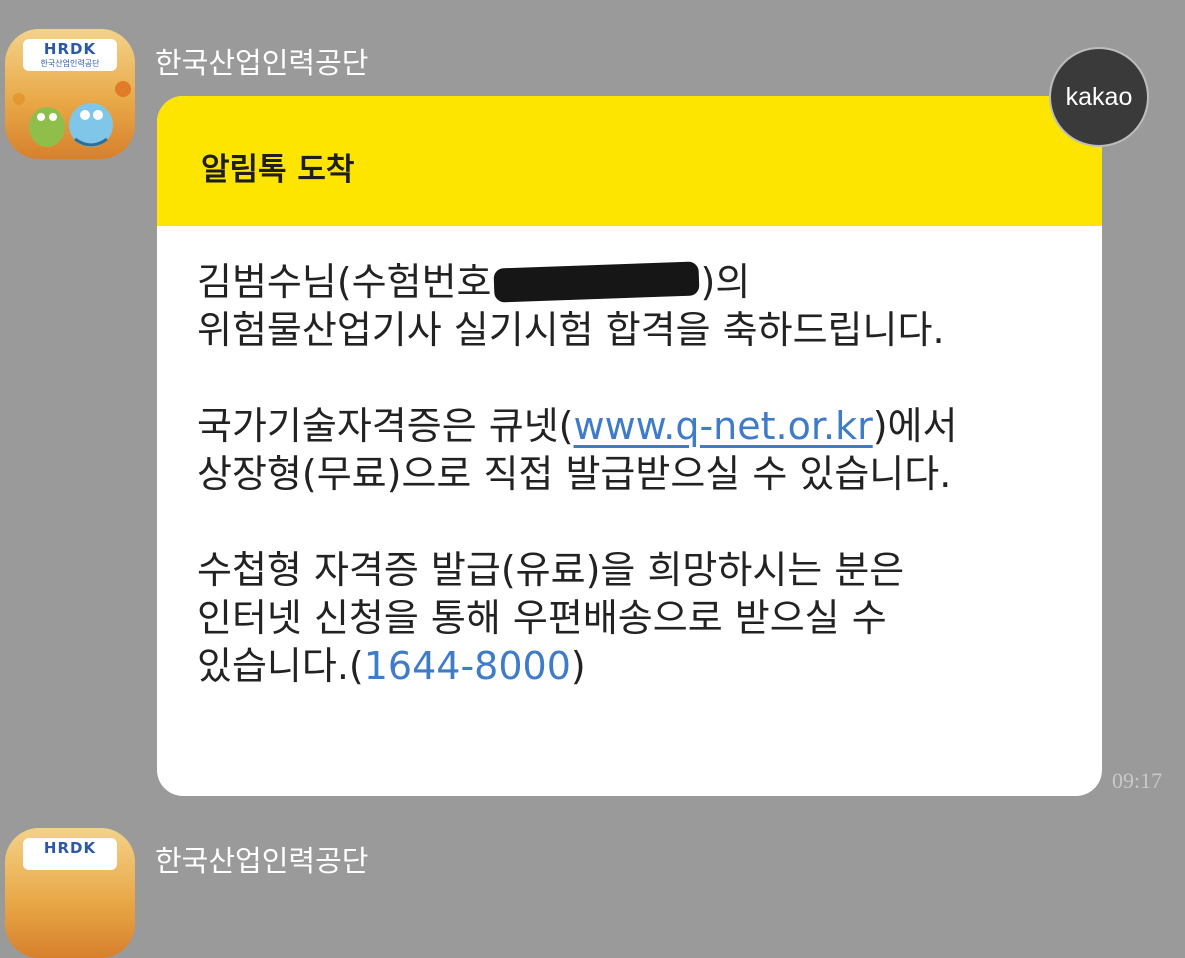 The height and width of the screenshot is (958, 1185). What do you see at coordinates (629, 161) in the screenshot?
I see `message-header: 알림톡 도착` at bounding box center [629, 161].